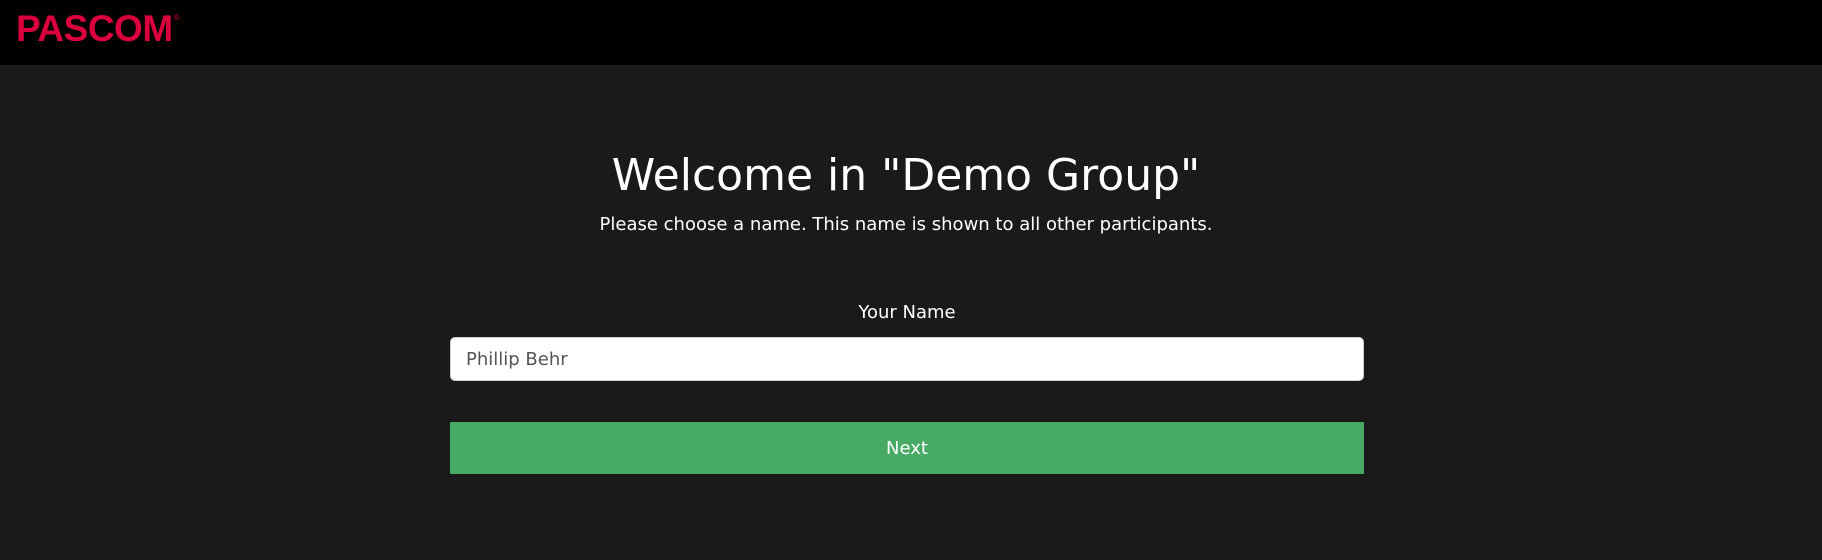  Describe the element at coordinates (94, 28) in the screenshot. I see `logo-text: PASCOM` at that location.